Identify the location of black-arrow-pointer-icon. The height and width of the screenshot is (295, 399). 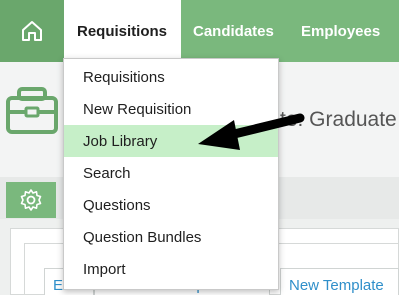
(251, 131).